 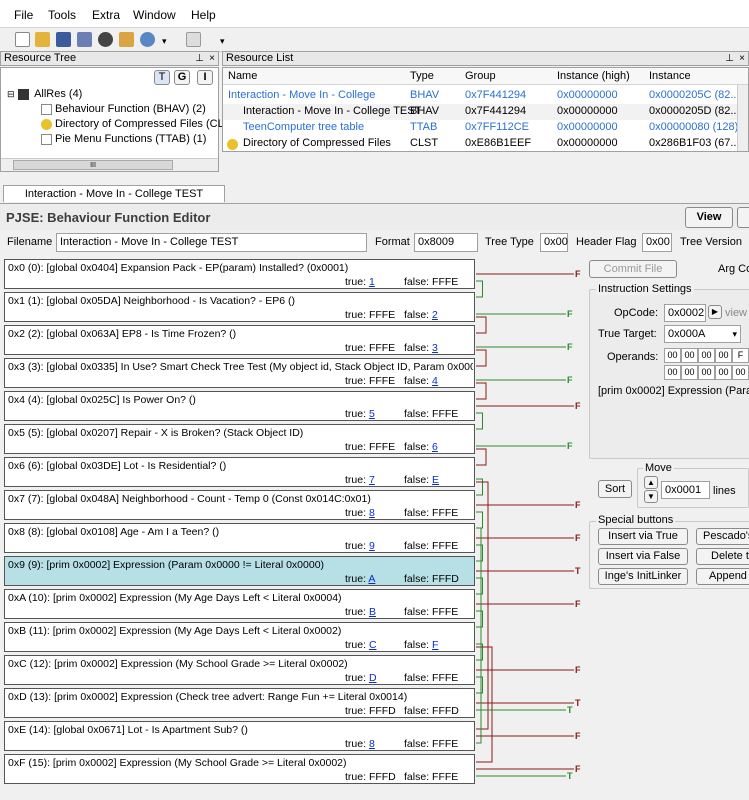 What do you see at coordinates (154, 15) in the screenshot?
I see `menu-window: Window` at bounding box center [154, 15].